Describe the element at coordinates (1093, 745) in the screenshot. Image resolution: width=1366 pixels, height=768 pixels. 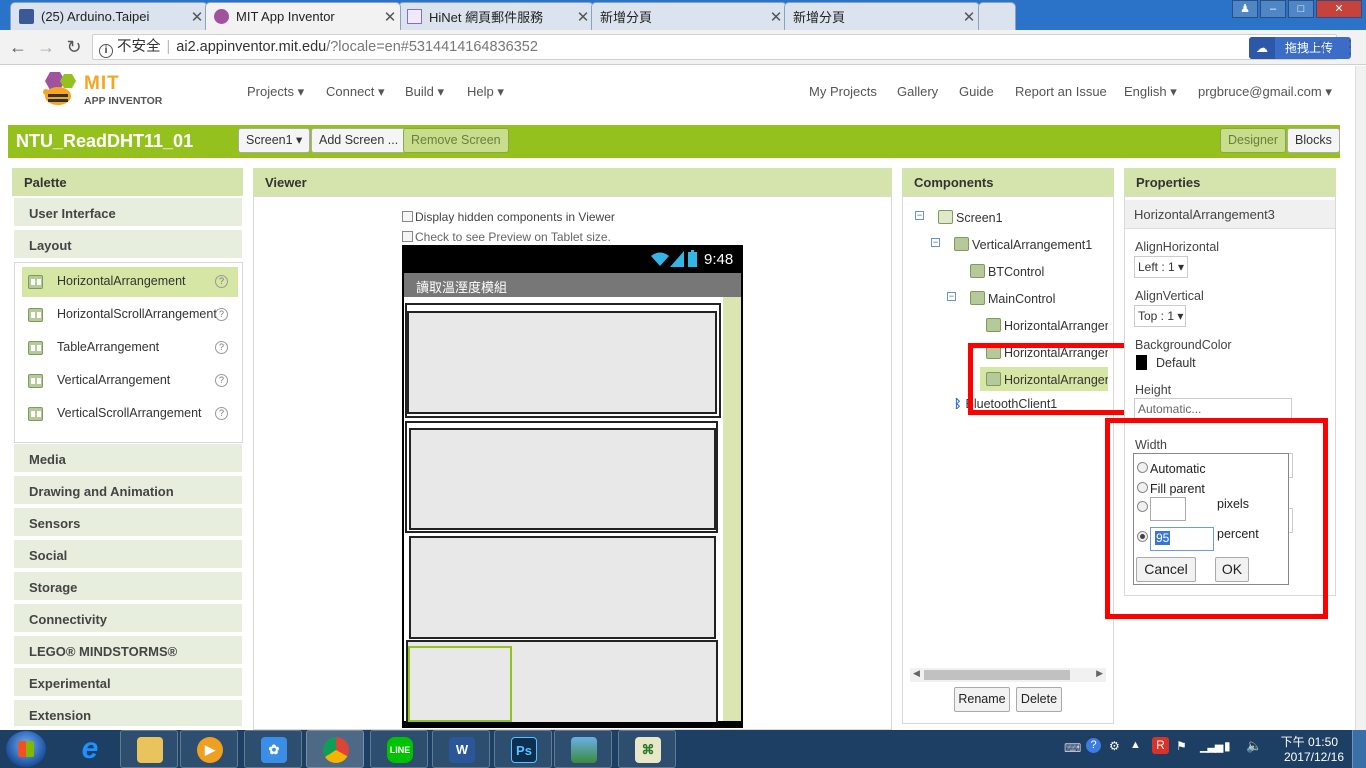
I see `help-tray-icon: ?` at that location.